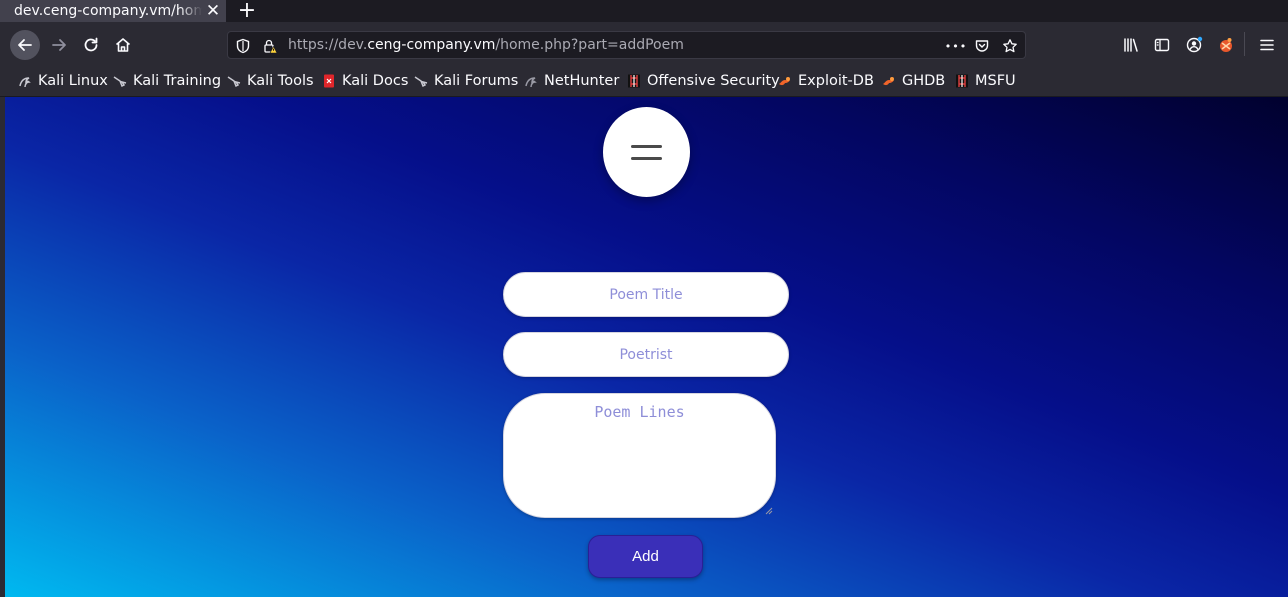 The image size is (1288, 597). Describe the element at coordinates (243, 46) in the screenshot. I see `tracking-protection-shield-icon` at that location.